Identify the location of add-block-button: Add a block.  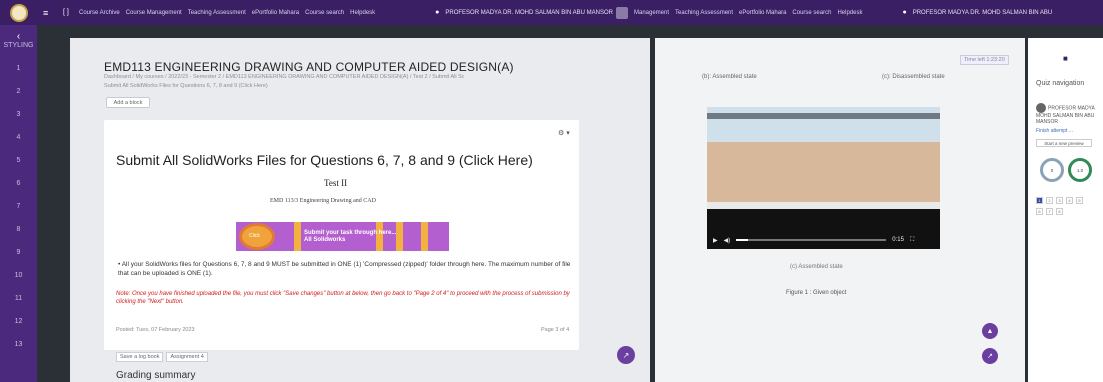
(128, 102).